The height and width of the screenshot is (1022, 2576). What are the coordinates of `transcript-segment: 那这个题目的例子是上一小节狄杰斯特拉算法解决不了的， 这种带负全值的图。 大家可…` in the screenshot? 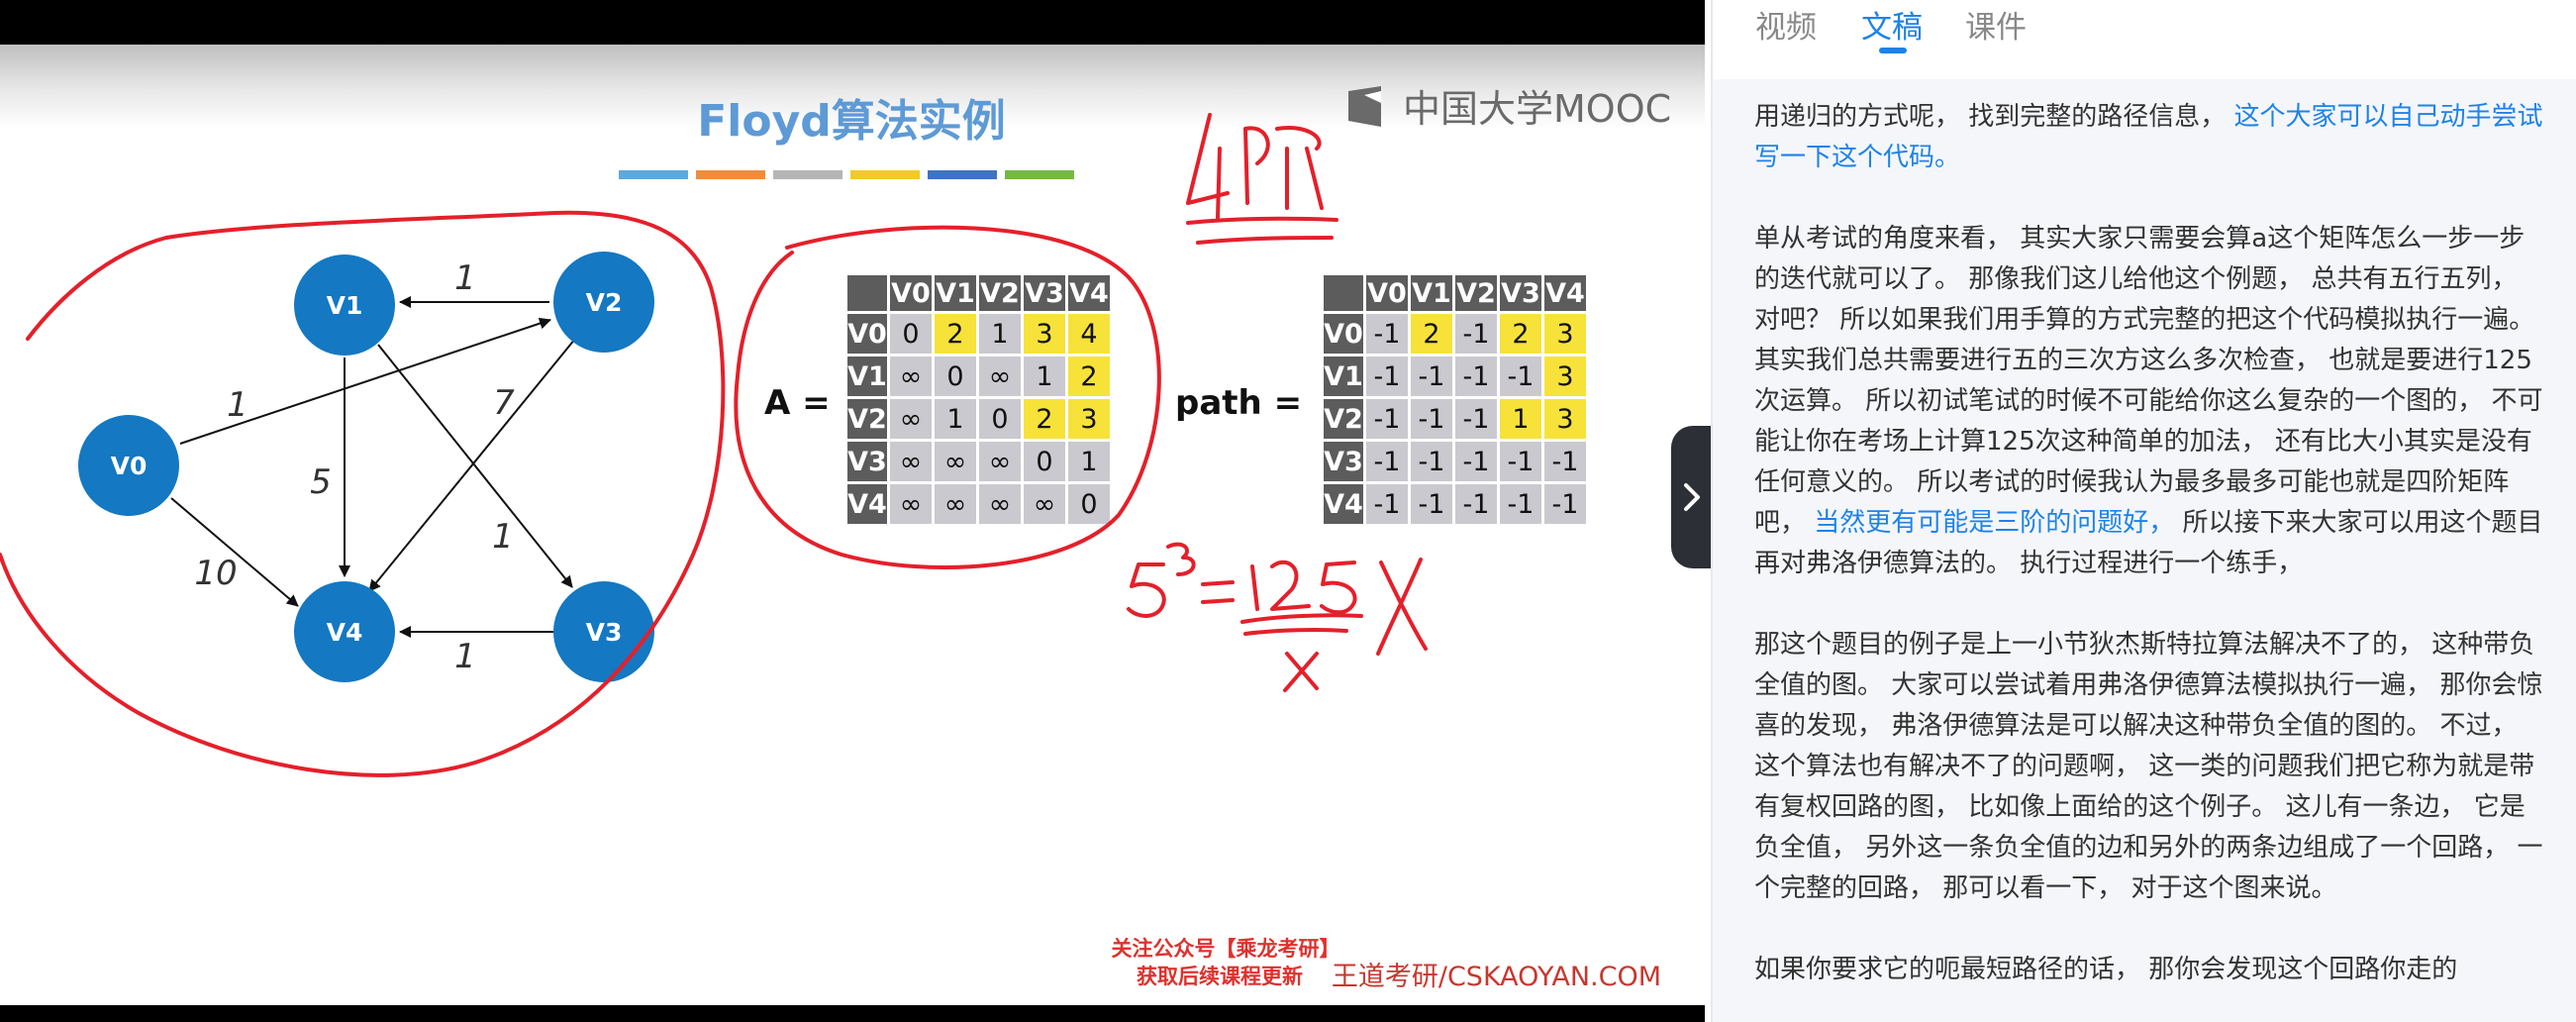 It's located at (2149, 766).